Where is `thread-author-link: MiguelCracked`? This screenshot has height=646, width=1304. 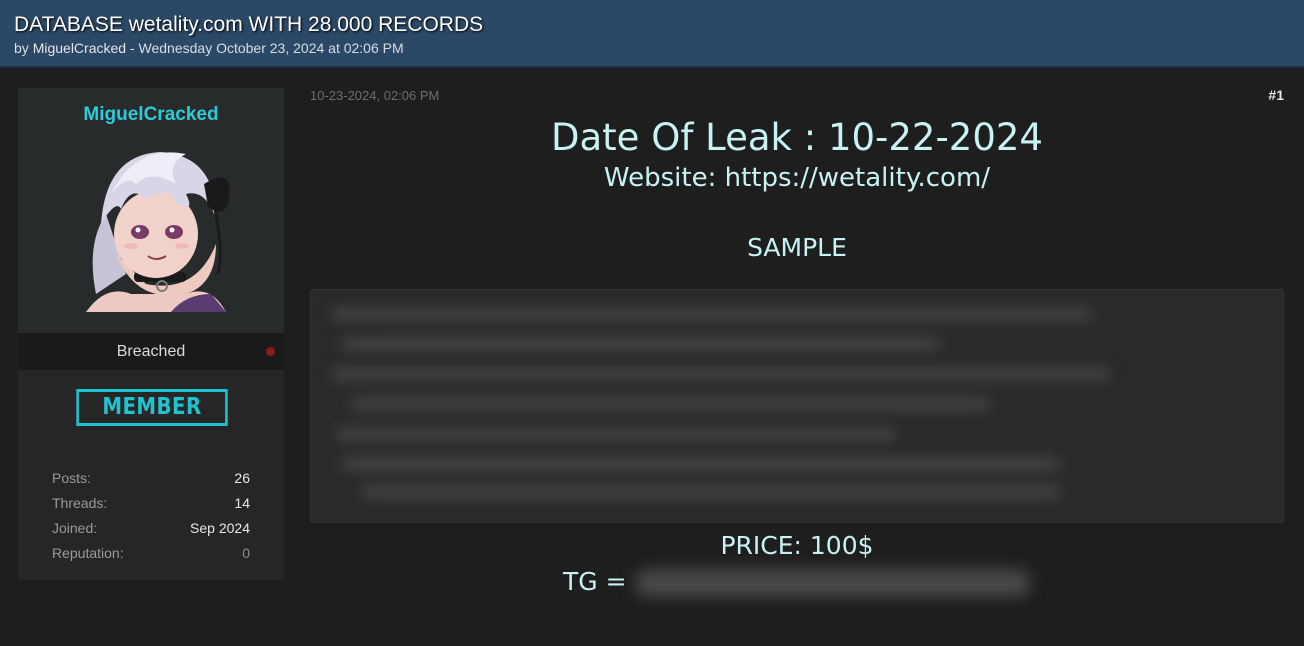
thread-author-link: MiguelCracked is located at coordinates (79, 48).